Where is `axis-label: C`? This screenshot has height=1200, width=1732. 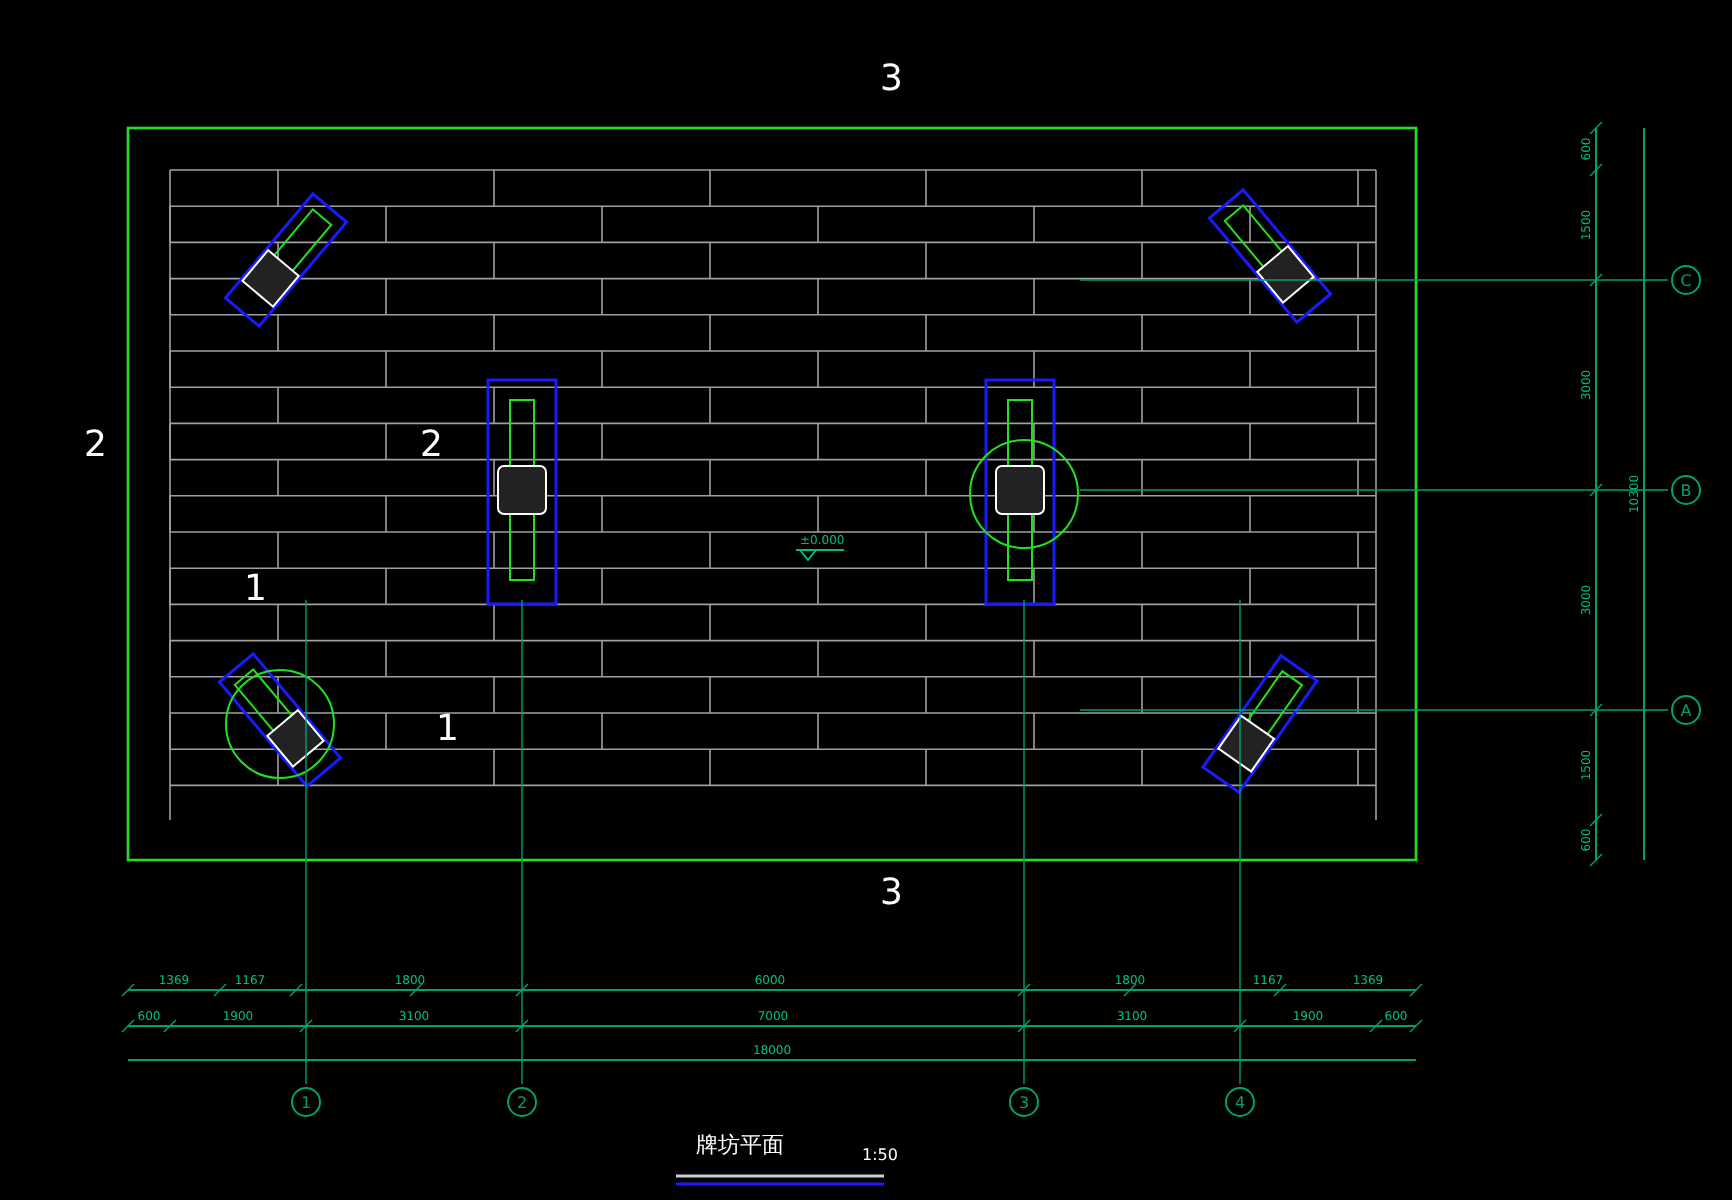
axis-label: C is located at coordinates (1686, 281).